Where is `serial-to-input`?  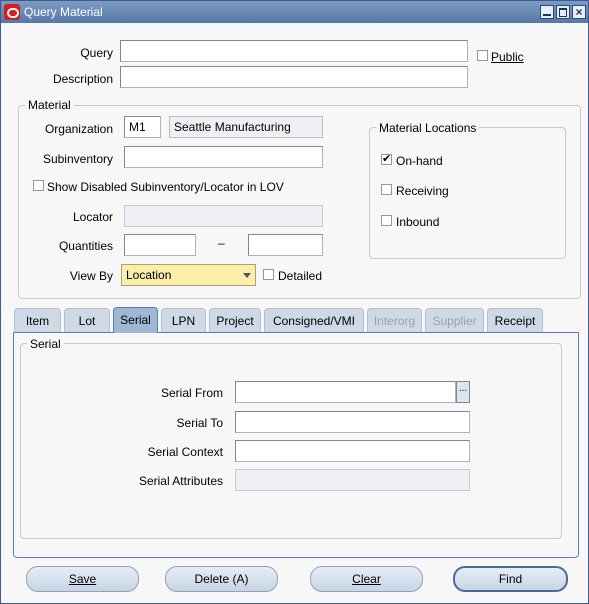 serial-to-input is located at coordinates (352, 422).